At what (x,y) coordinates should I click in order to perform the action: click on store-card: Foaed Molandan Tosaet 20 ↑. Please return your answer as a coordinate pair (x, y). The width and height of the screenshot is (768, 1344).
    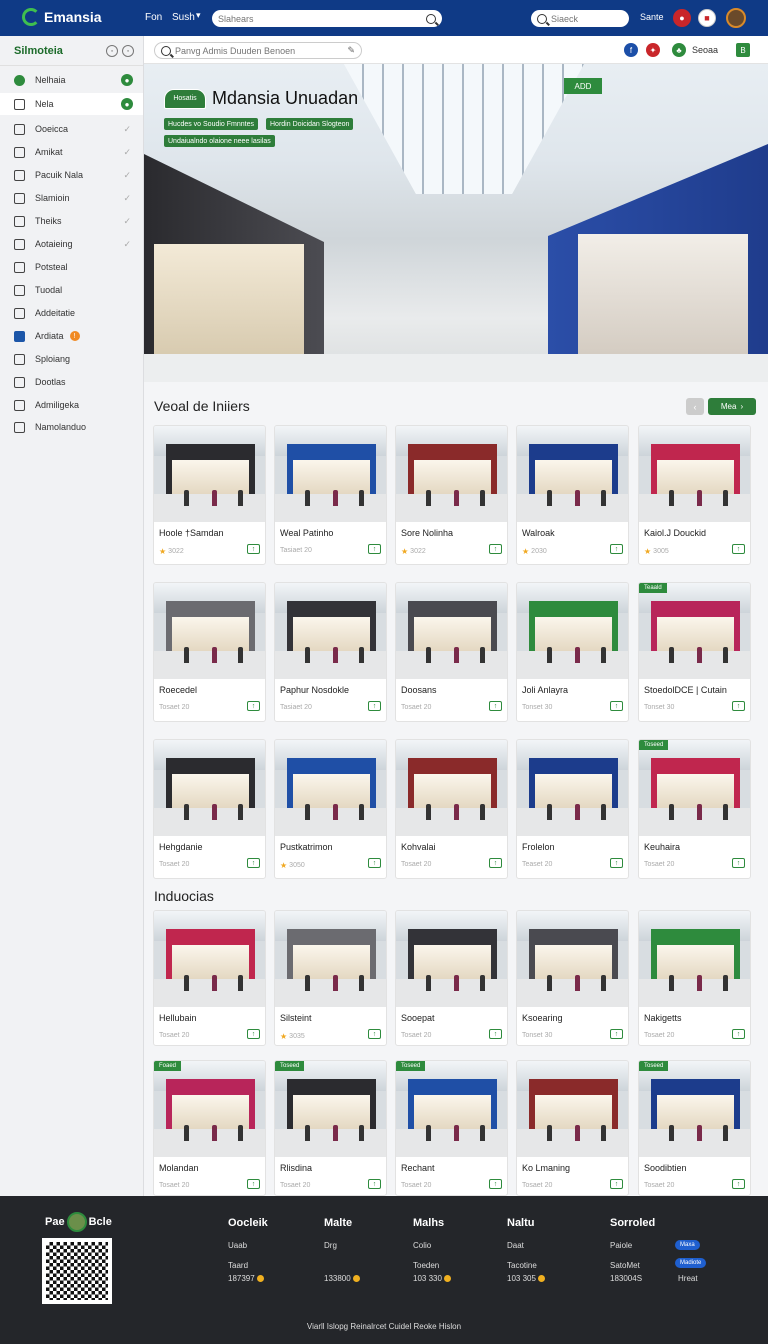
    Looking at the image, I should click on (209, 1128).